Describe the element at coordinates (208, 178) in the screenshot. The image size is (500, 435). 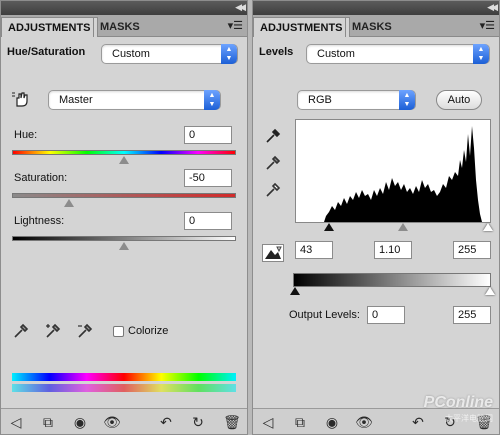
I see `saturation-field: -50` at that location.